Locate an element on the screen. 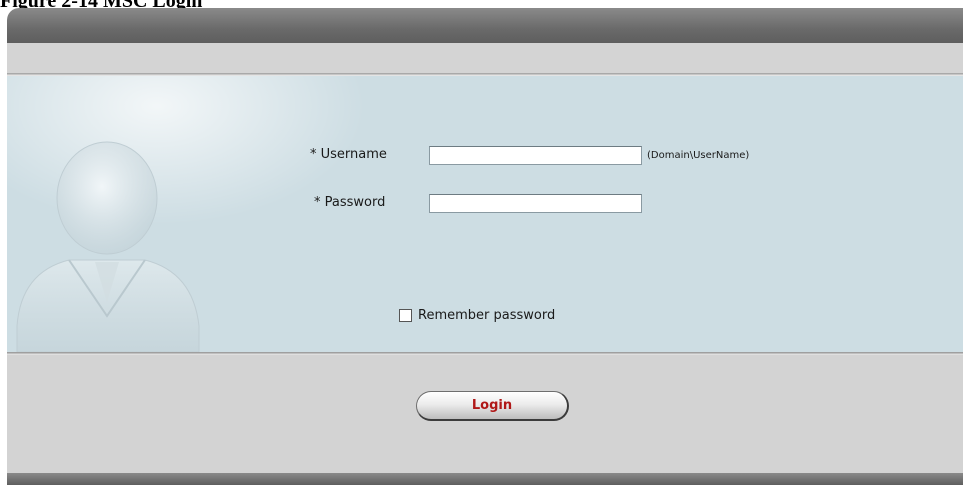 The image size is (963, 485). user-silhouette-icon is located at coordinates (108, 246).